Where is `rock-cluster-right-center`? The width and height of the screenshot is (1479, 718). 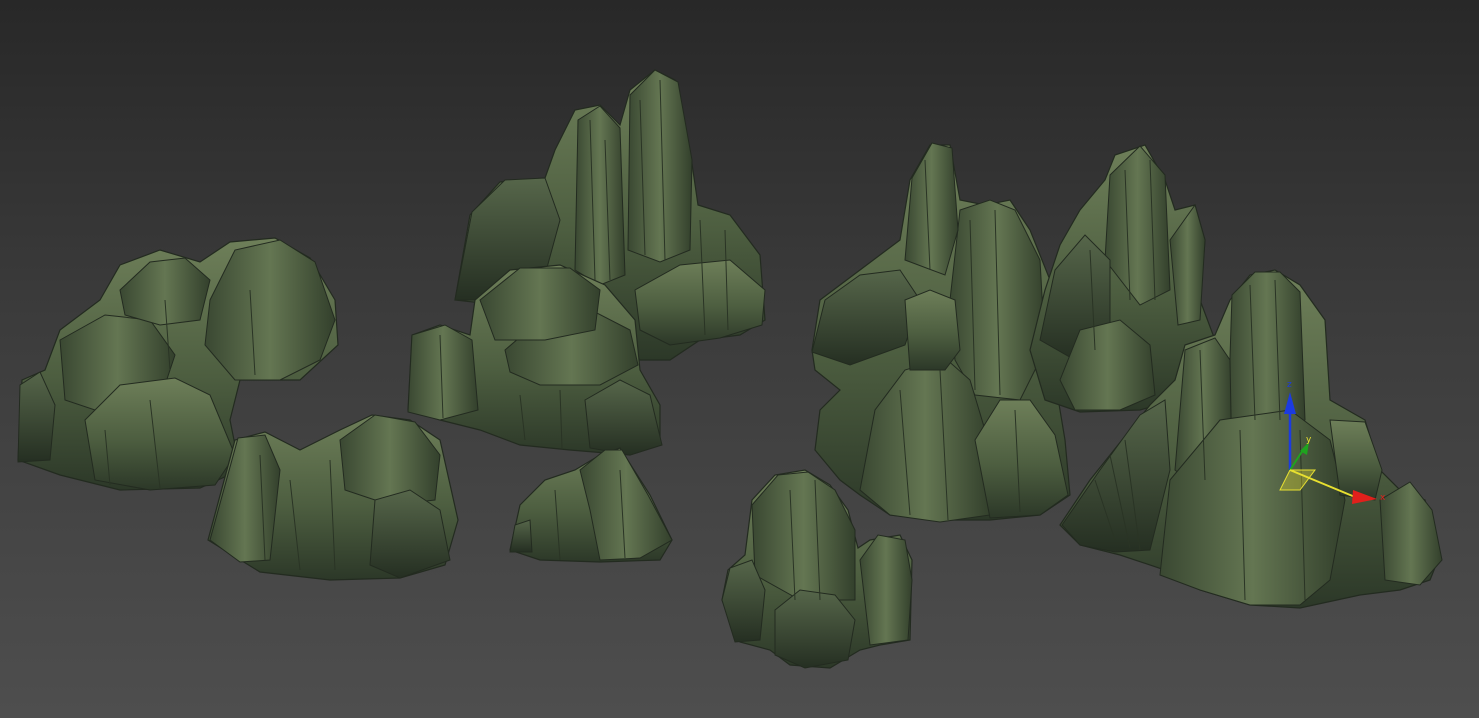 rock-cluster-right-center is located at coordinates (941, 332).